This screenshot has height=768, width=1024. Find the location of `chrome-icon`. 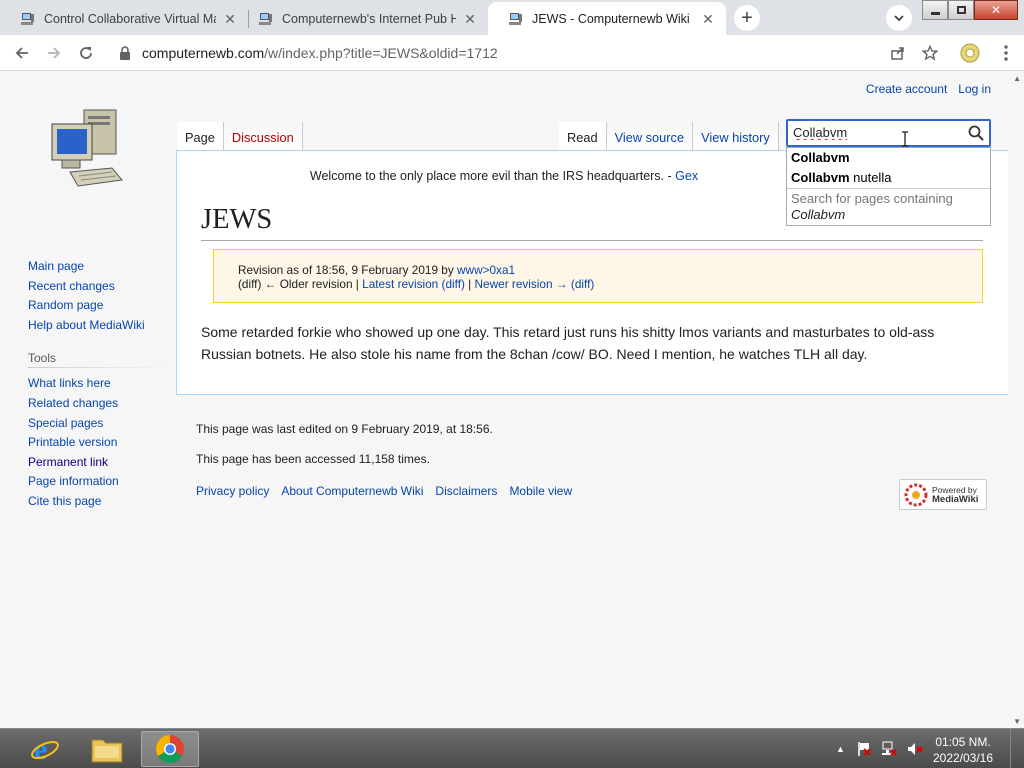

chrome-icon is located at coordinates (170, 749).